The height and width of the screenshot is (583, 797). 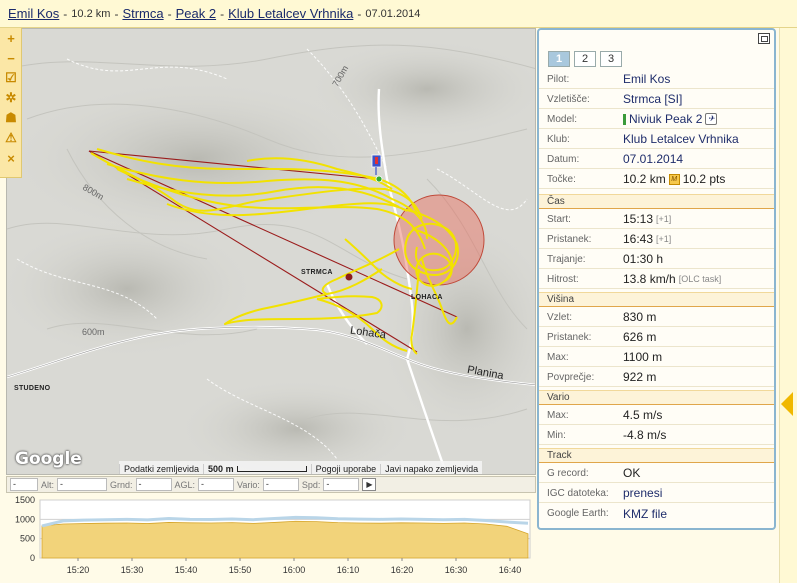 What do you see at coordinates (656, 397) in the screenshot?
I see `section-vario: Vario` at bounding box center [656, 397].